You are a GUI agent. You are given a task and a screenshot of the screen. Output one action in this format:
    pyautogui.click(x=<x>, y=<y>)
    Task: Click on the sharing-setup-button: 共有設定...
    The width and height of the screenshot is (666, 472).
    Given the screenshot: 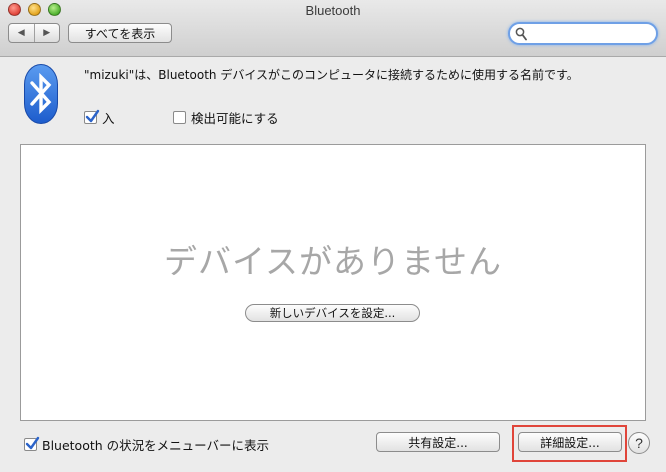 What is the action you would take?
    pyautogui.click(x=438, y=442)
    